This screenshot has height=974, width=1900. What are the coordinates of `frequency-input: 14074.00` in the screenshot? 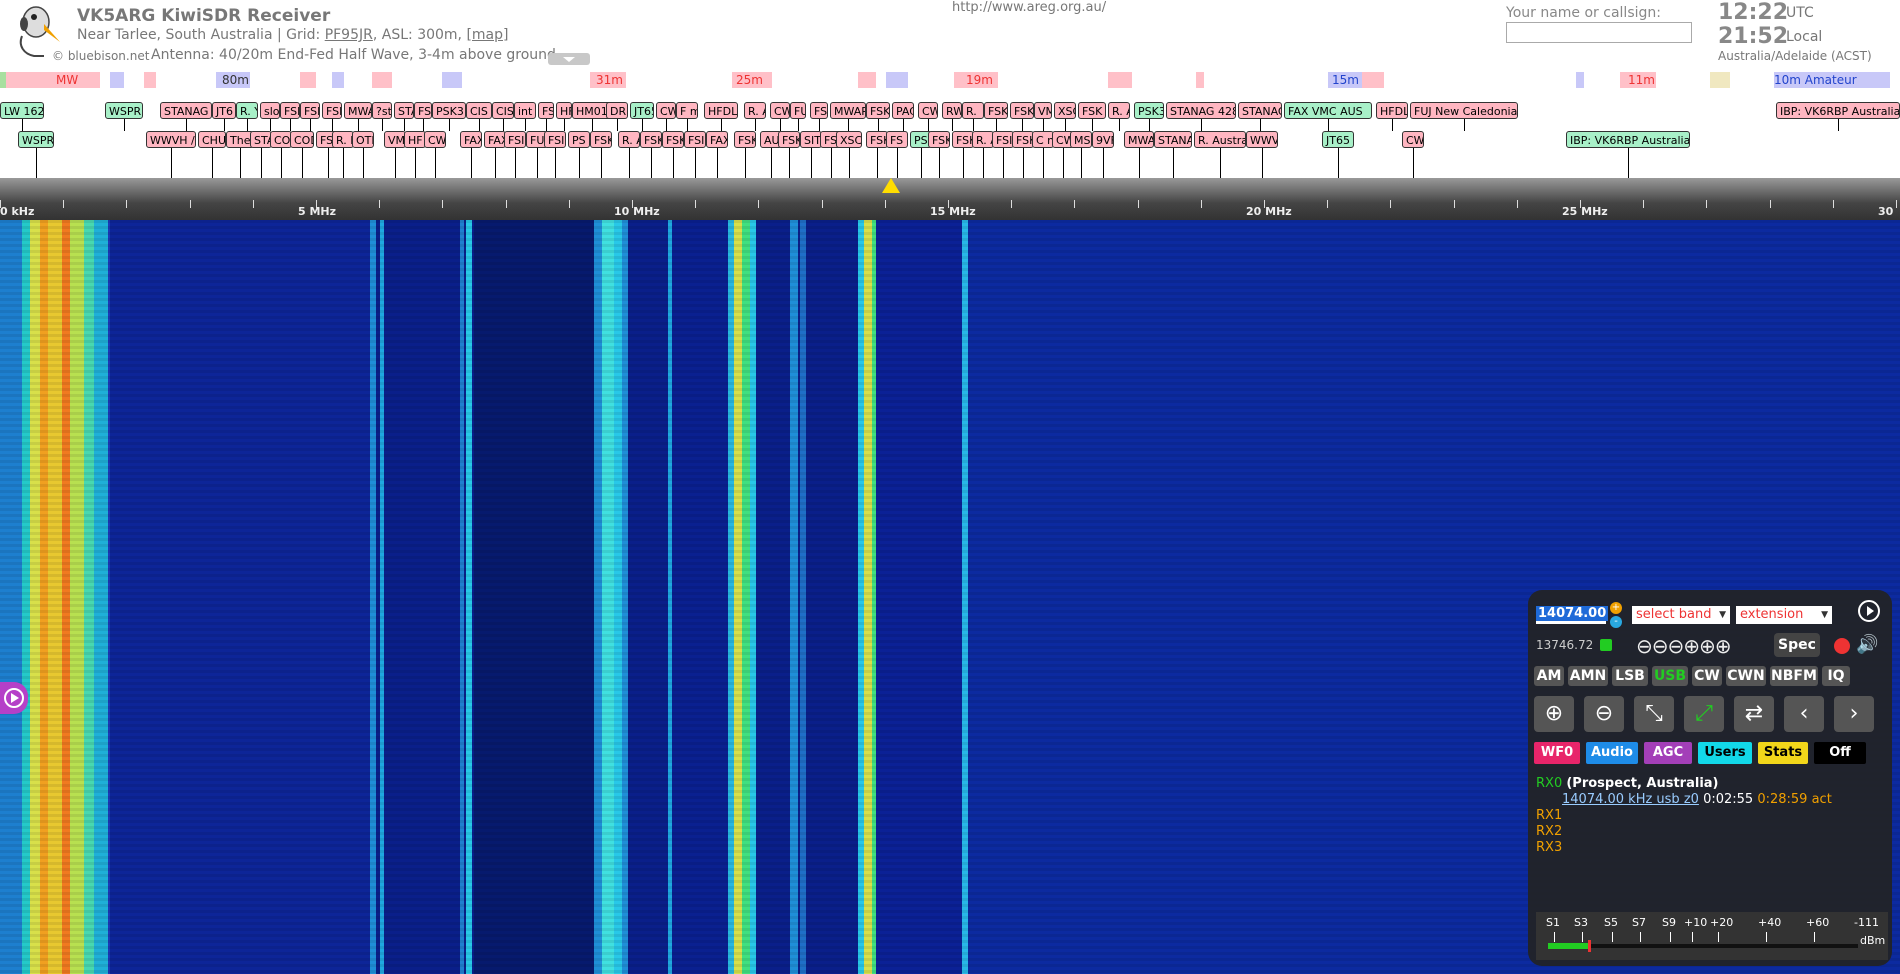 It's located at (1572, 615).